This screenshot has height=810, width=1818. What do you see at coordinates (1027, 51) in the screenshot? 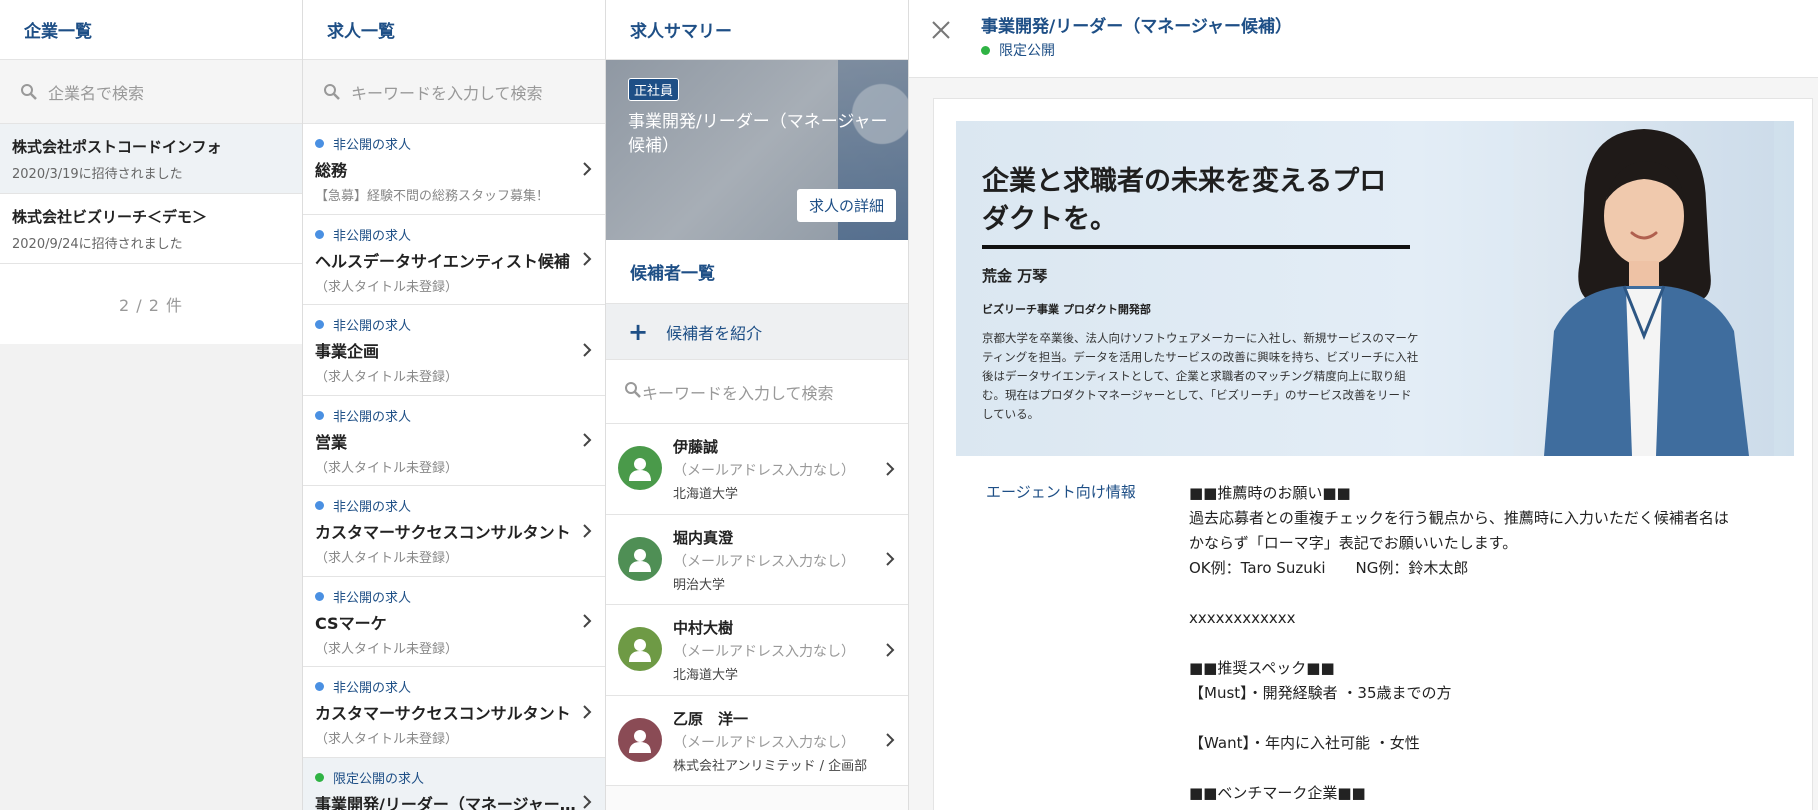
I see `publish-status-label: 限定公開` at bounding box center [1027, 51].